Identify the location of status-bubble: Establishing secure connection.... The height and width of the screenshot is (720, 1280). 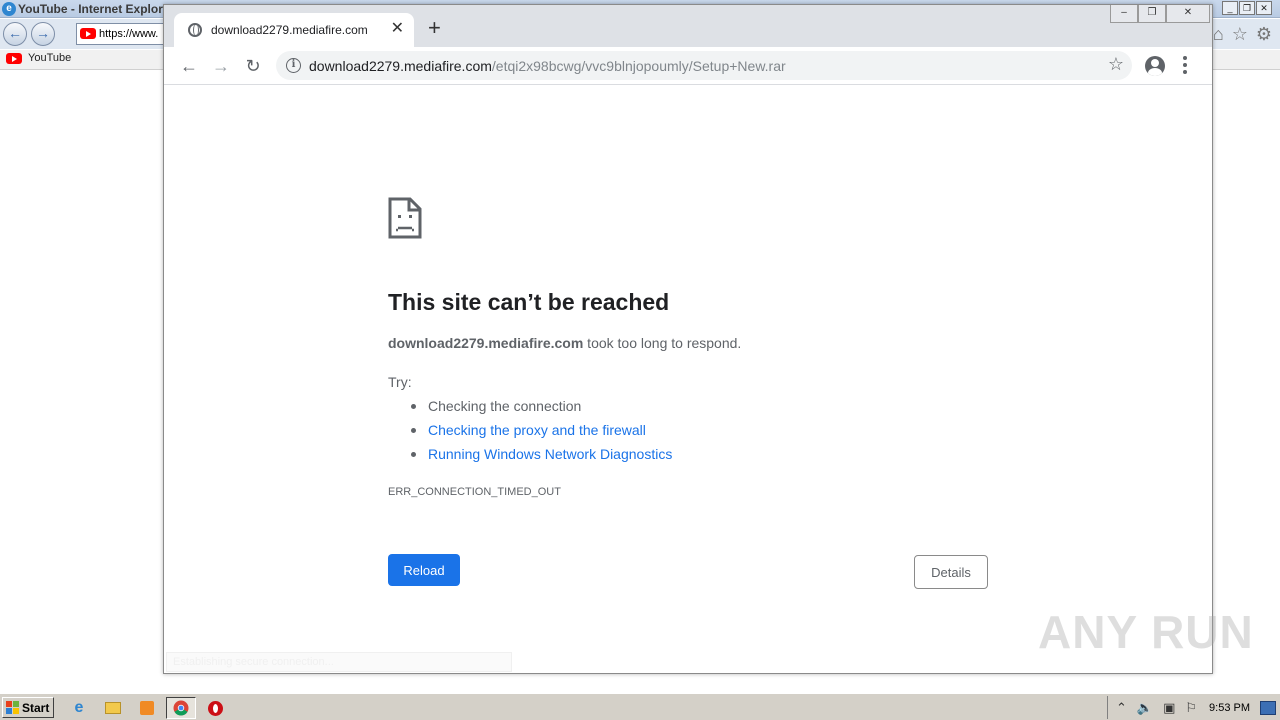
(339, 662).